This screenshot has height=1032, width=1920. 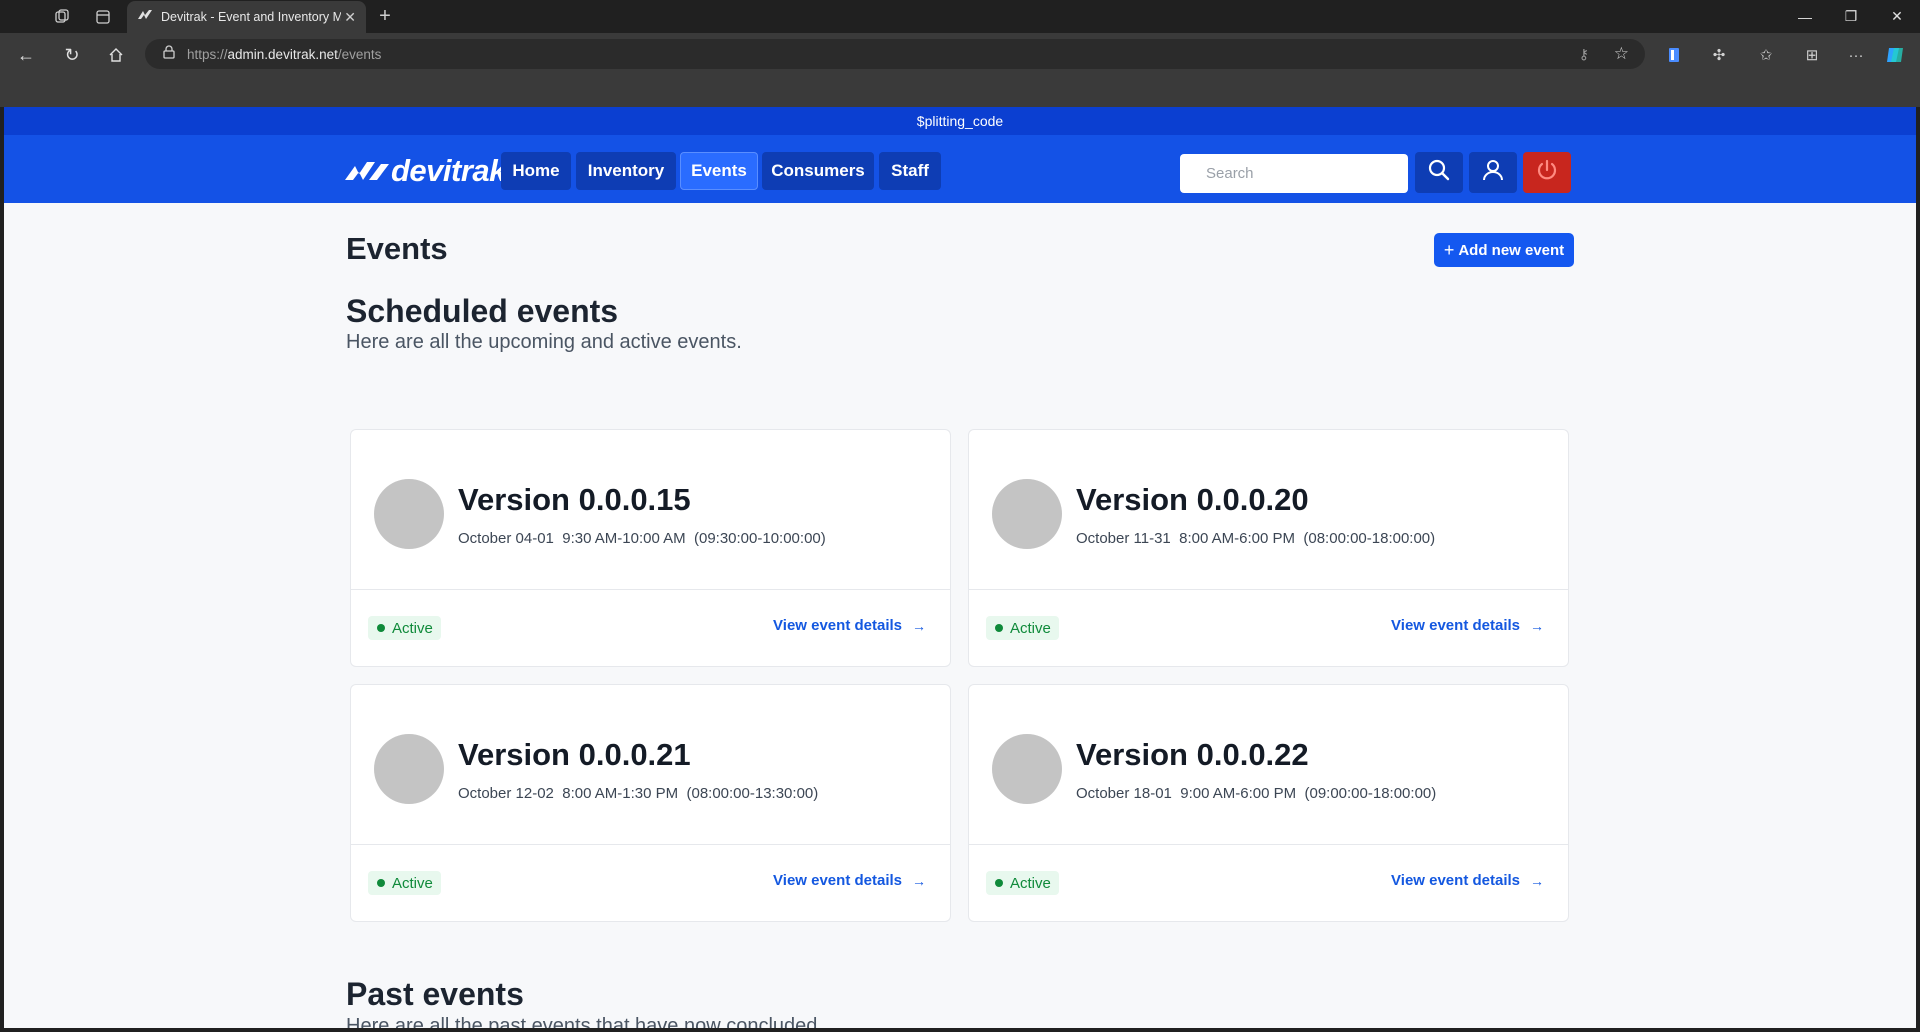 What do you see at coordinates (116, 55) in the screenshot?
I see `home-icon` at bounding box center [116, 55].